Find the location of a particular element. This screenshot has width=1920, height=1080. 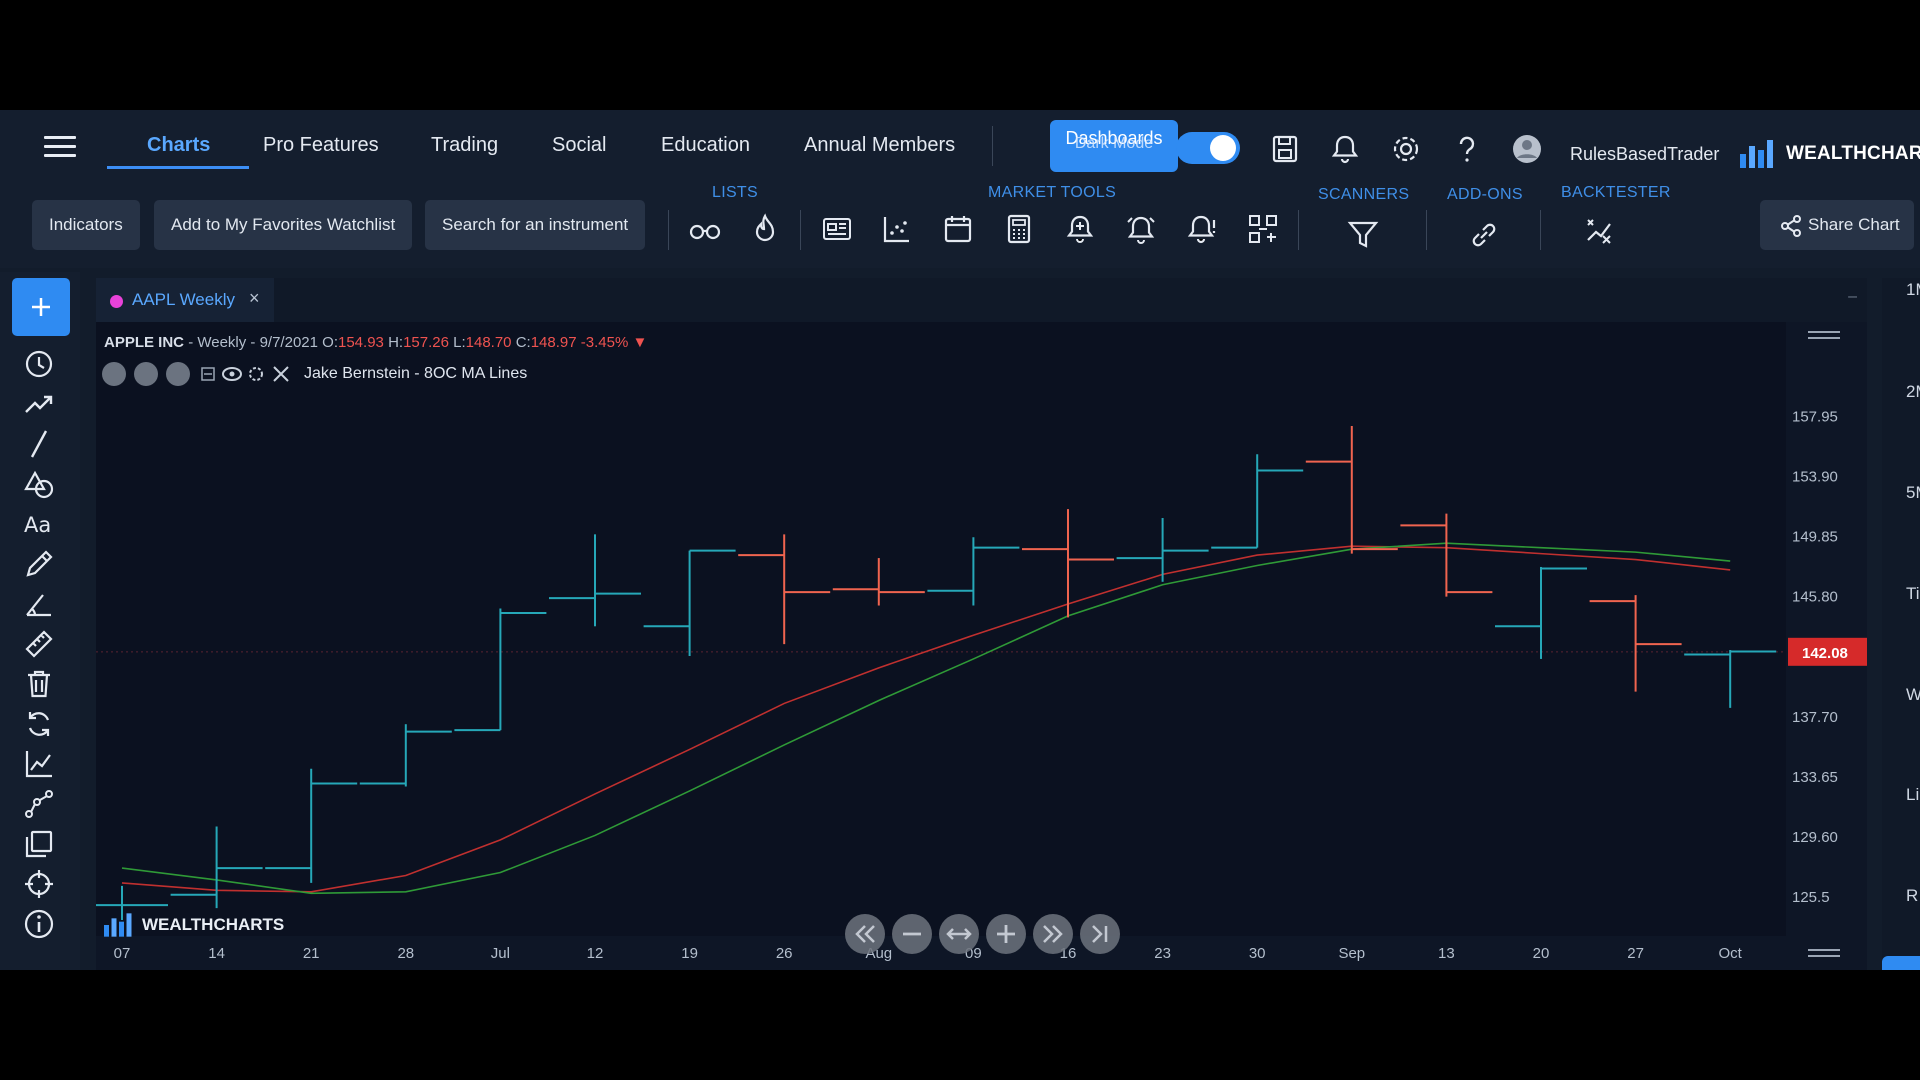

timeframe-w: W is located at coordinates (1913, 695).